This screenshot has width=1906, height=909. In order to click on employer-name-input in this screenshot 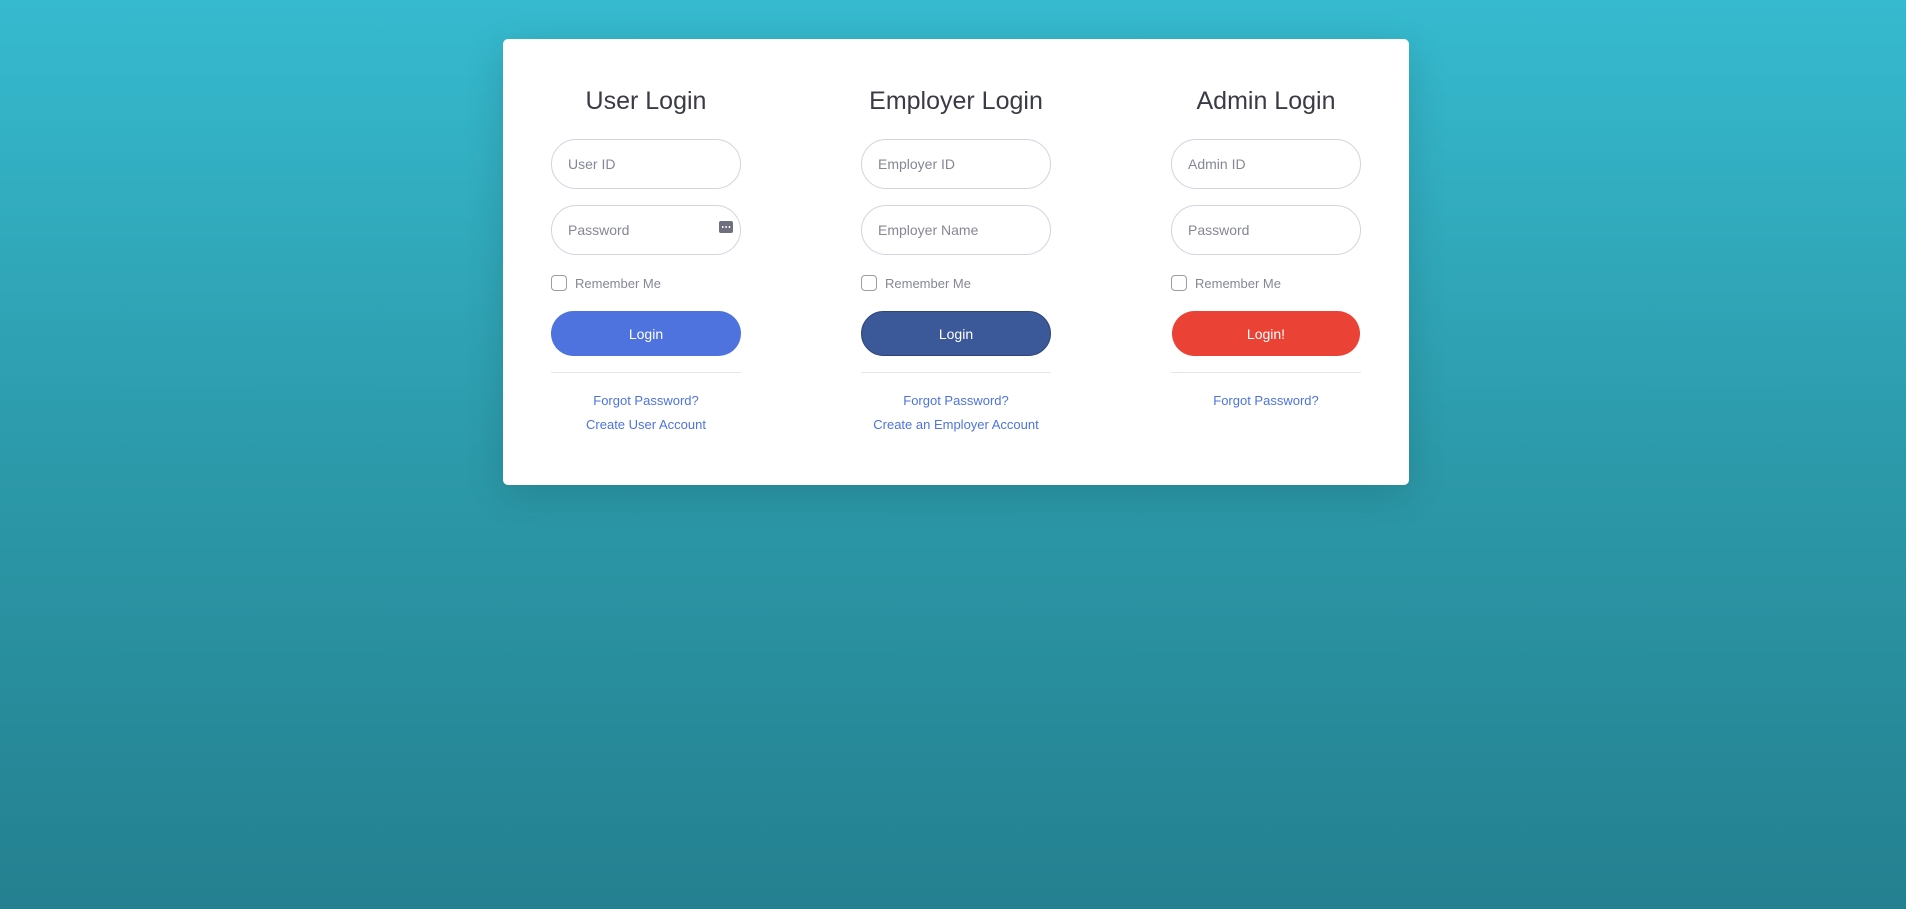, I will do `click(956, 230)`.